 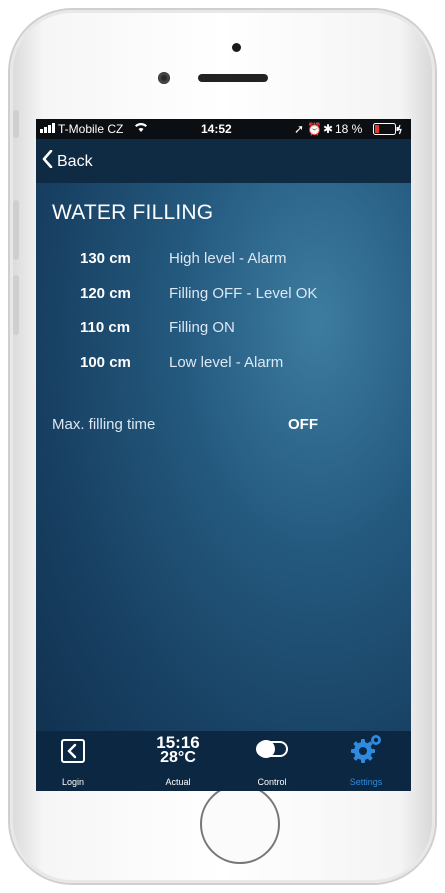 What do you see at coordinates (328, 129) in the screenshot?
I see `bluetooth-icon: ✱` at bounding box center [328, 129].